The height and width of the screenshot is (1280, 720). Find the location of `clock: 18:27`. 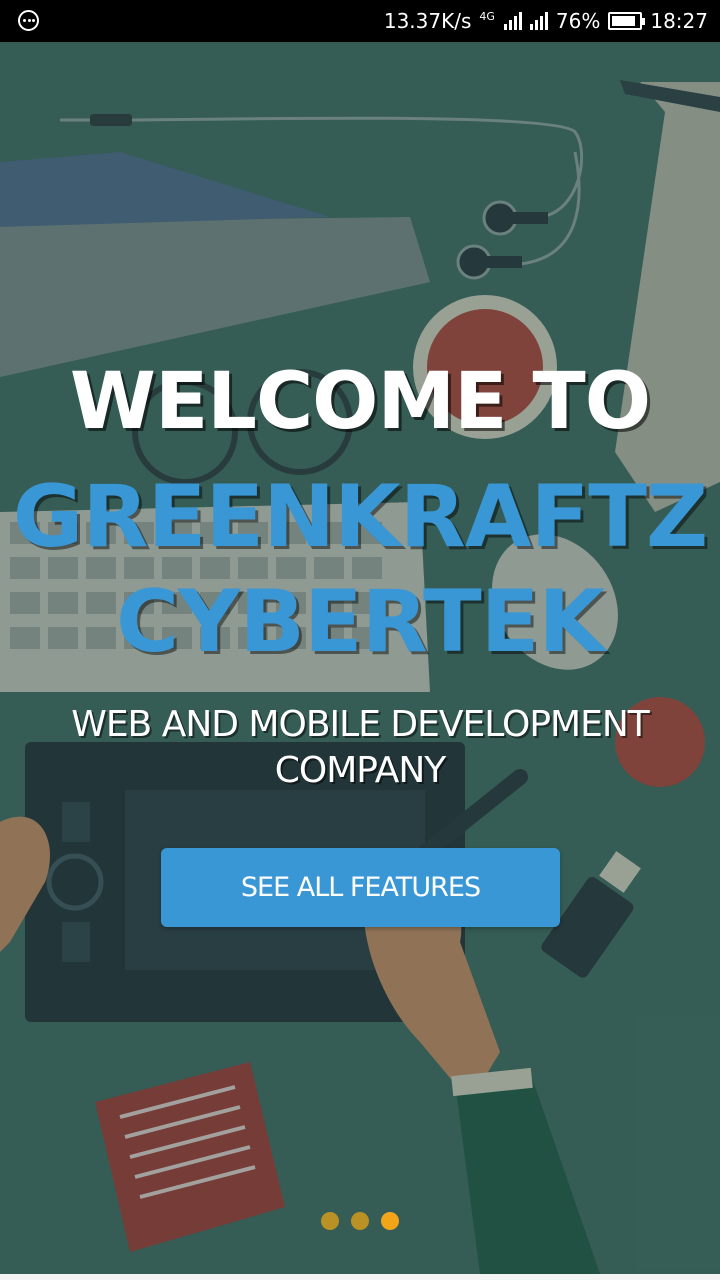

clock: 18:27 is located at coordinates (679, 21).